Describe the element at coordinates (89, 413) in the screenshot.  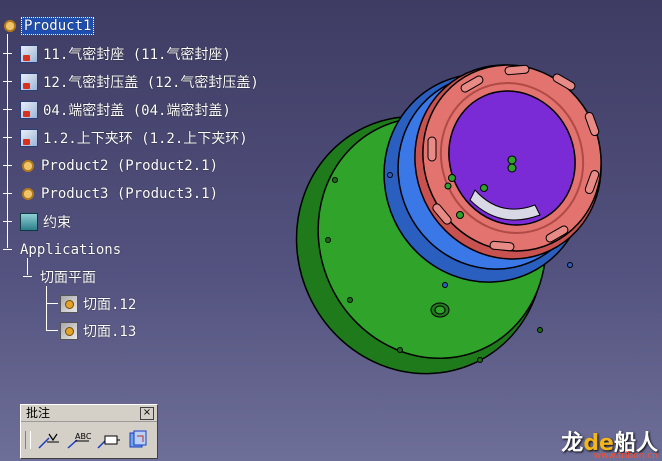
I see `toolbar-title-bar: 批注 ×` at that location.